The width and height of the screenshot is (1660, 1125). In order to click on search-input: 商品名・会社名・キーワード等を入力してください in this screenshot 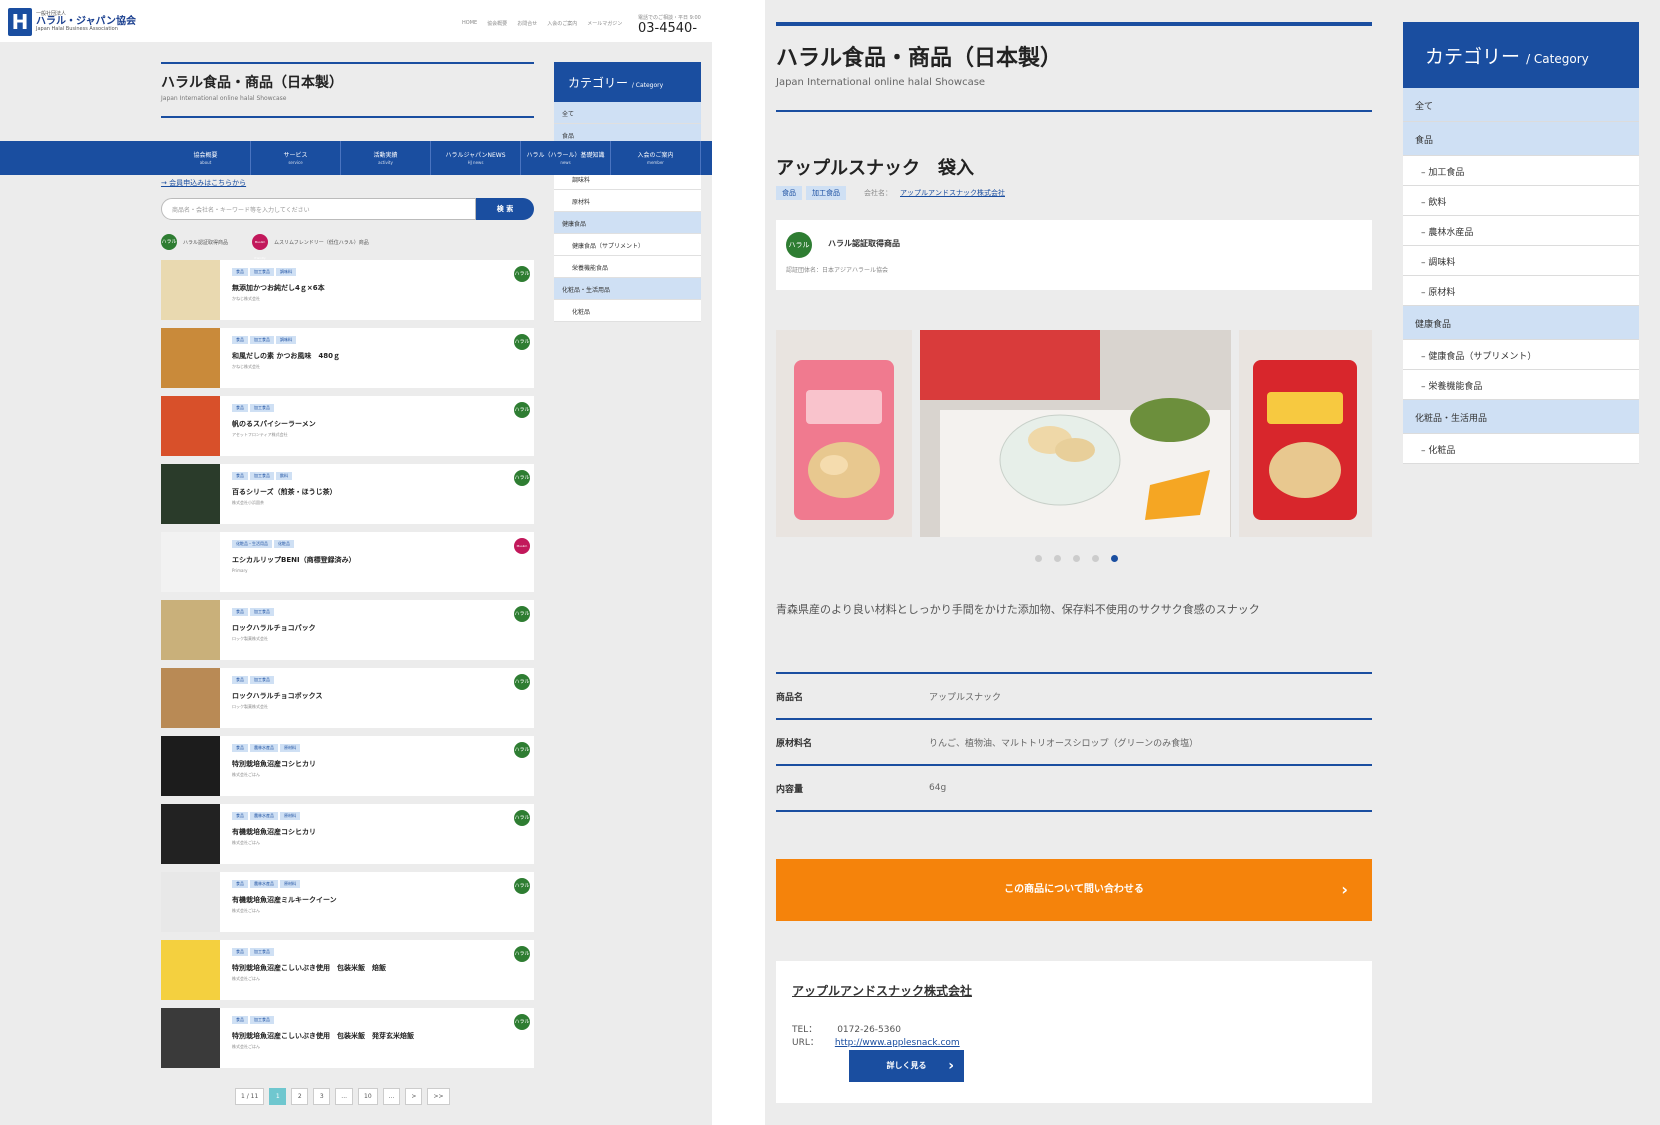, I will do `click(318, 209)`.